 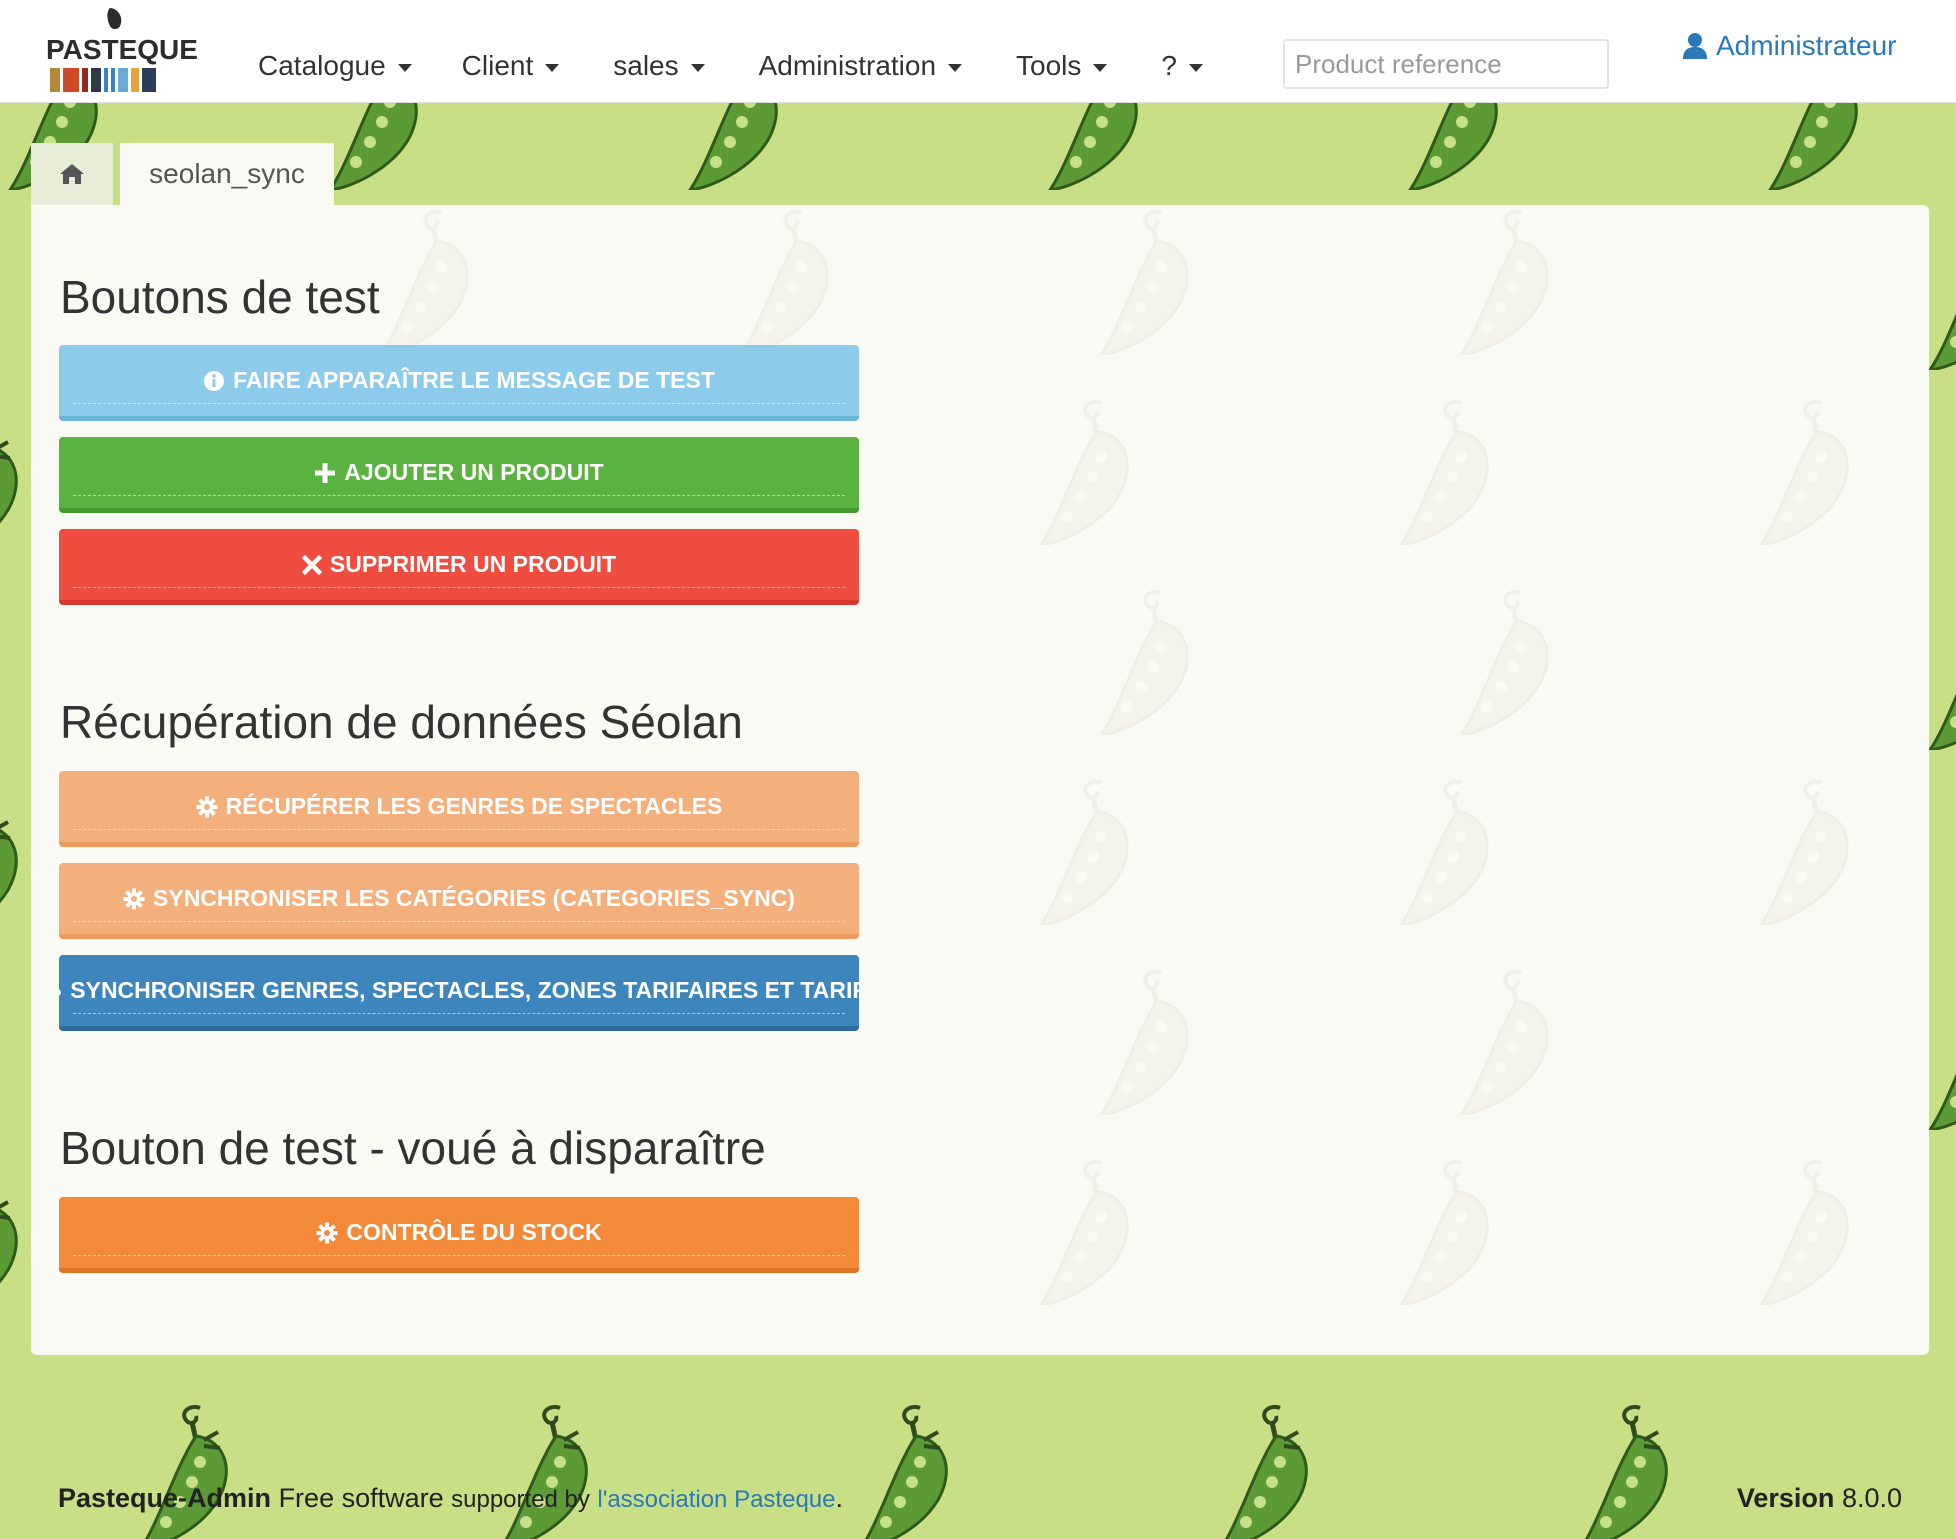 I want to click on nav-client: Client, so click(x=511, y=66).